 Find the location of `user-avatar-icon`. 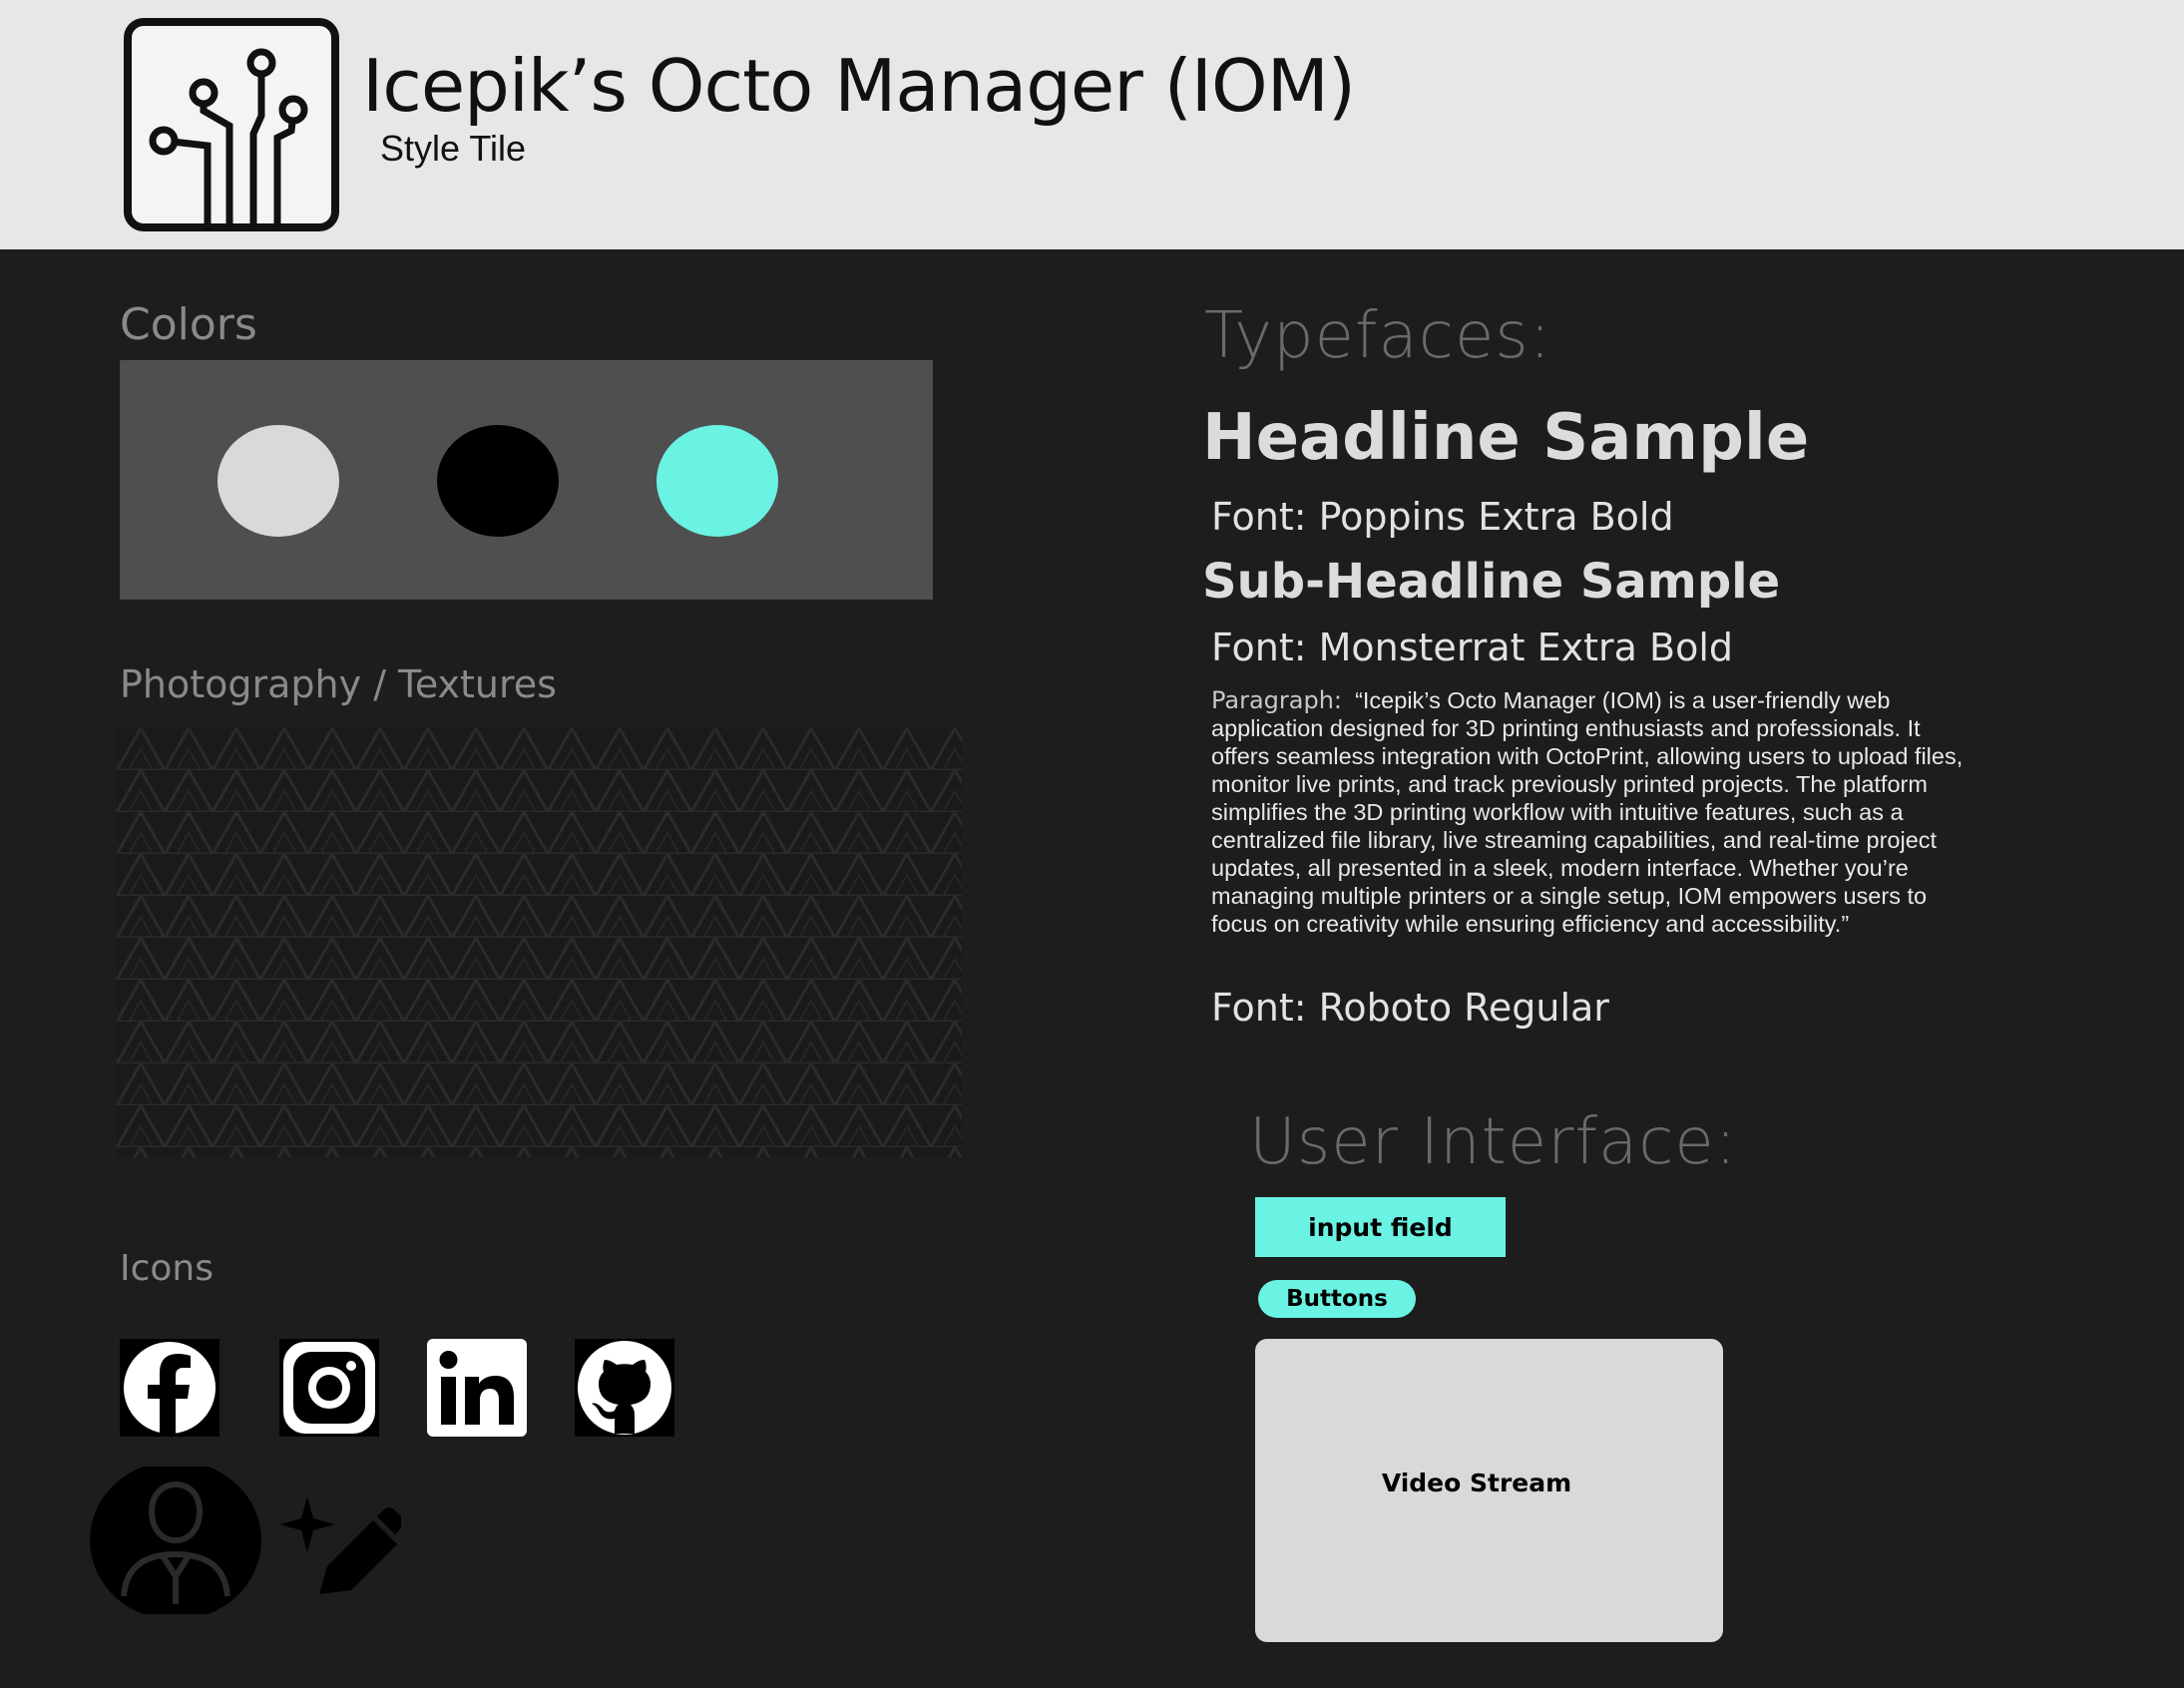

user-avatar-icon is located at coordinates (175, 1541).